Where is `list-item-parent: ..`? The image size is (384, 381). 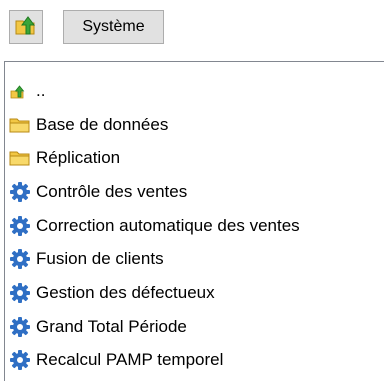 list-item-parent: .. is located at coordinates (154, 91).